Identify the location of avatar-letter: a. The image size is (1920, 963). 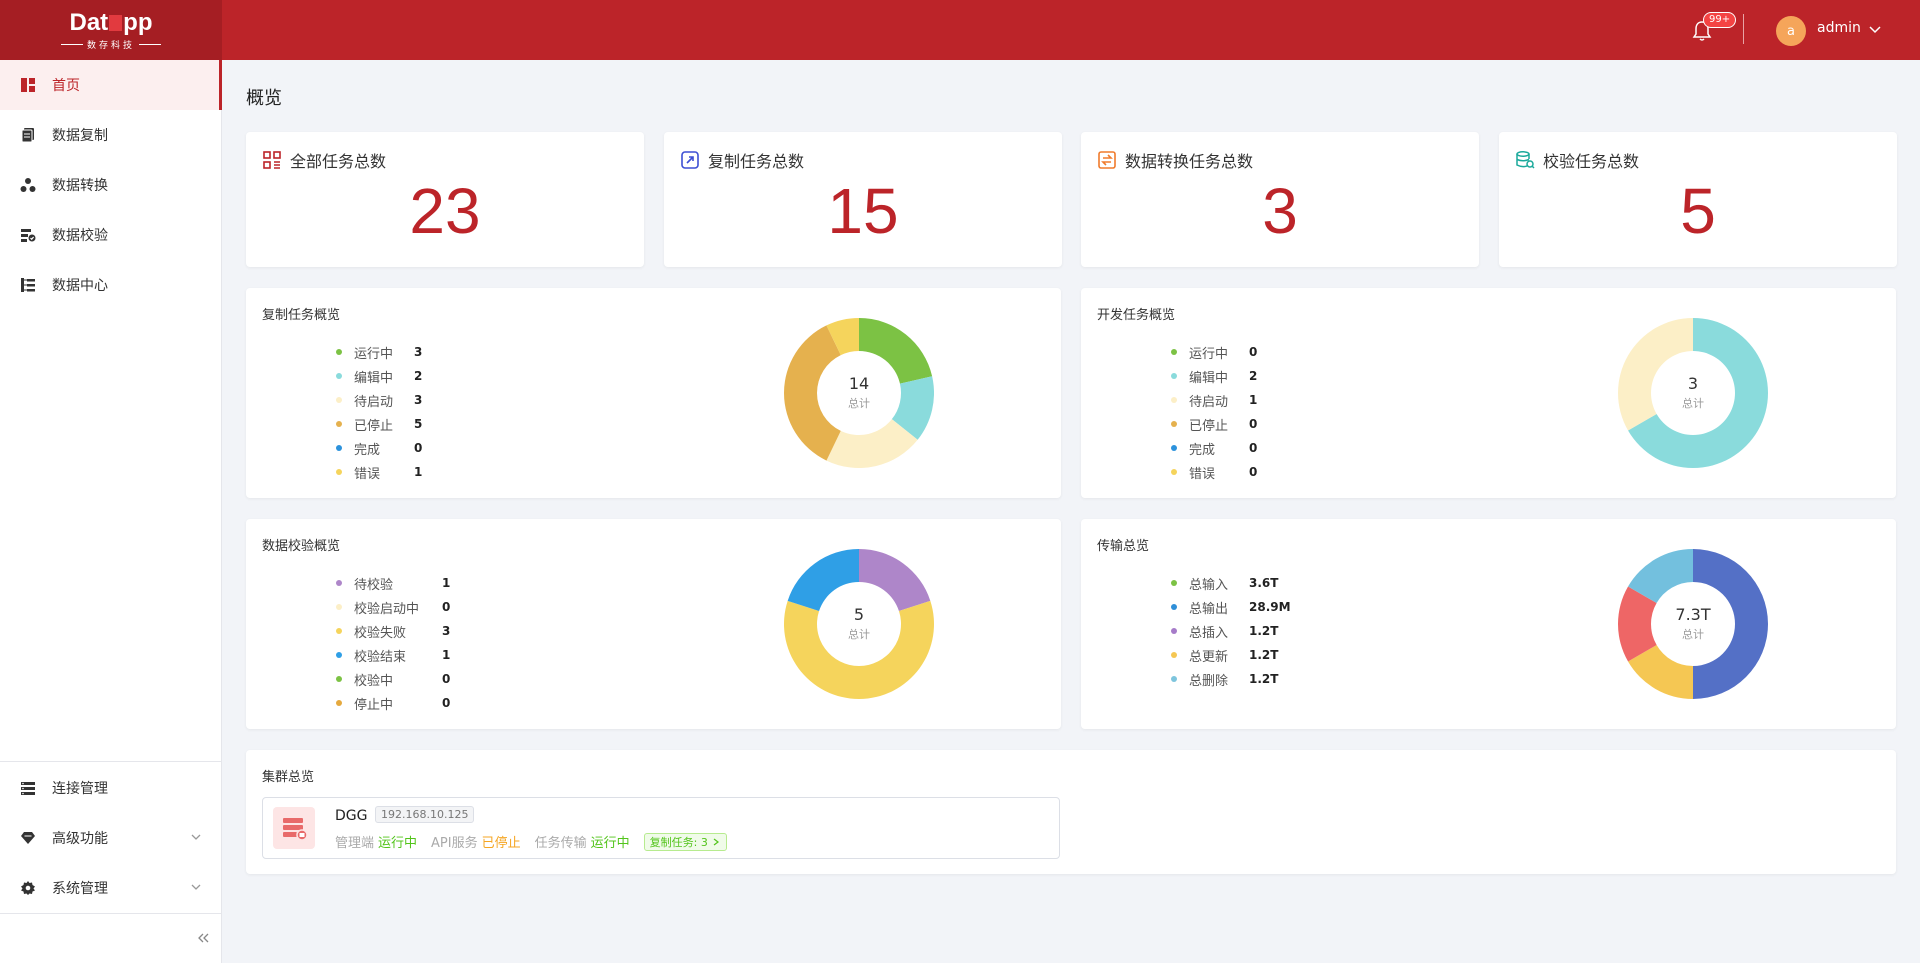
(1791, 31).